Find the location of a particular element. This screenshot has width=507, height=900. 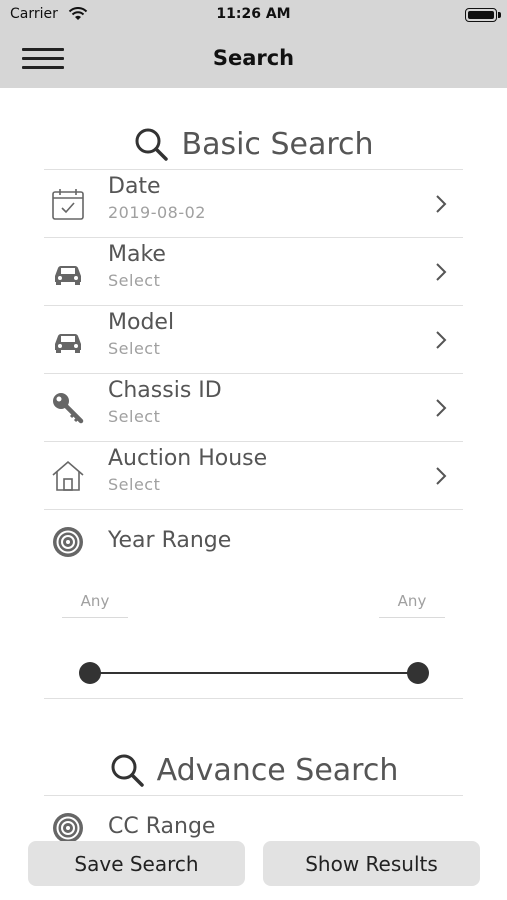

date-label: Date is located at coordinates (134, 186).